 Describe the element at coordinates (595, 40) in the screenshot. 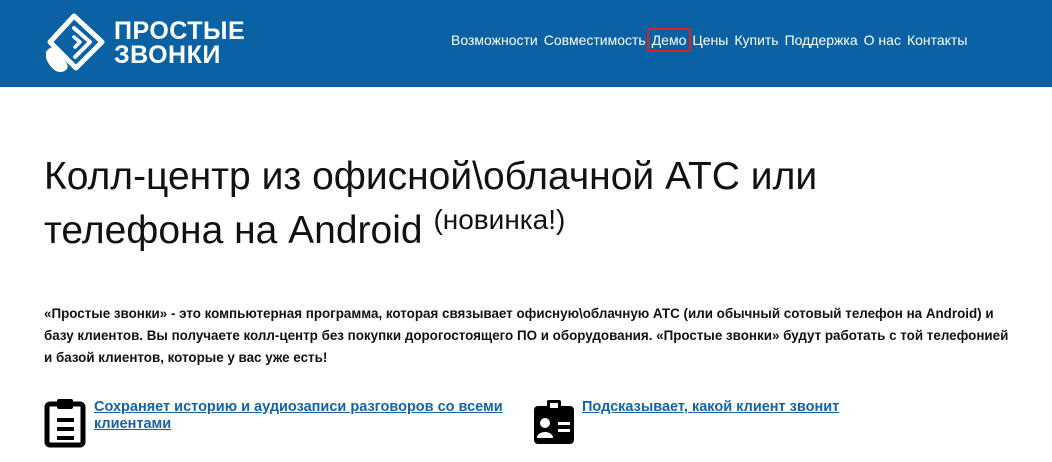

I see `nav-item-compatibility: Совместимость` at that location.